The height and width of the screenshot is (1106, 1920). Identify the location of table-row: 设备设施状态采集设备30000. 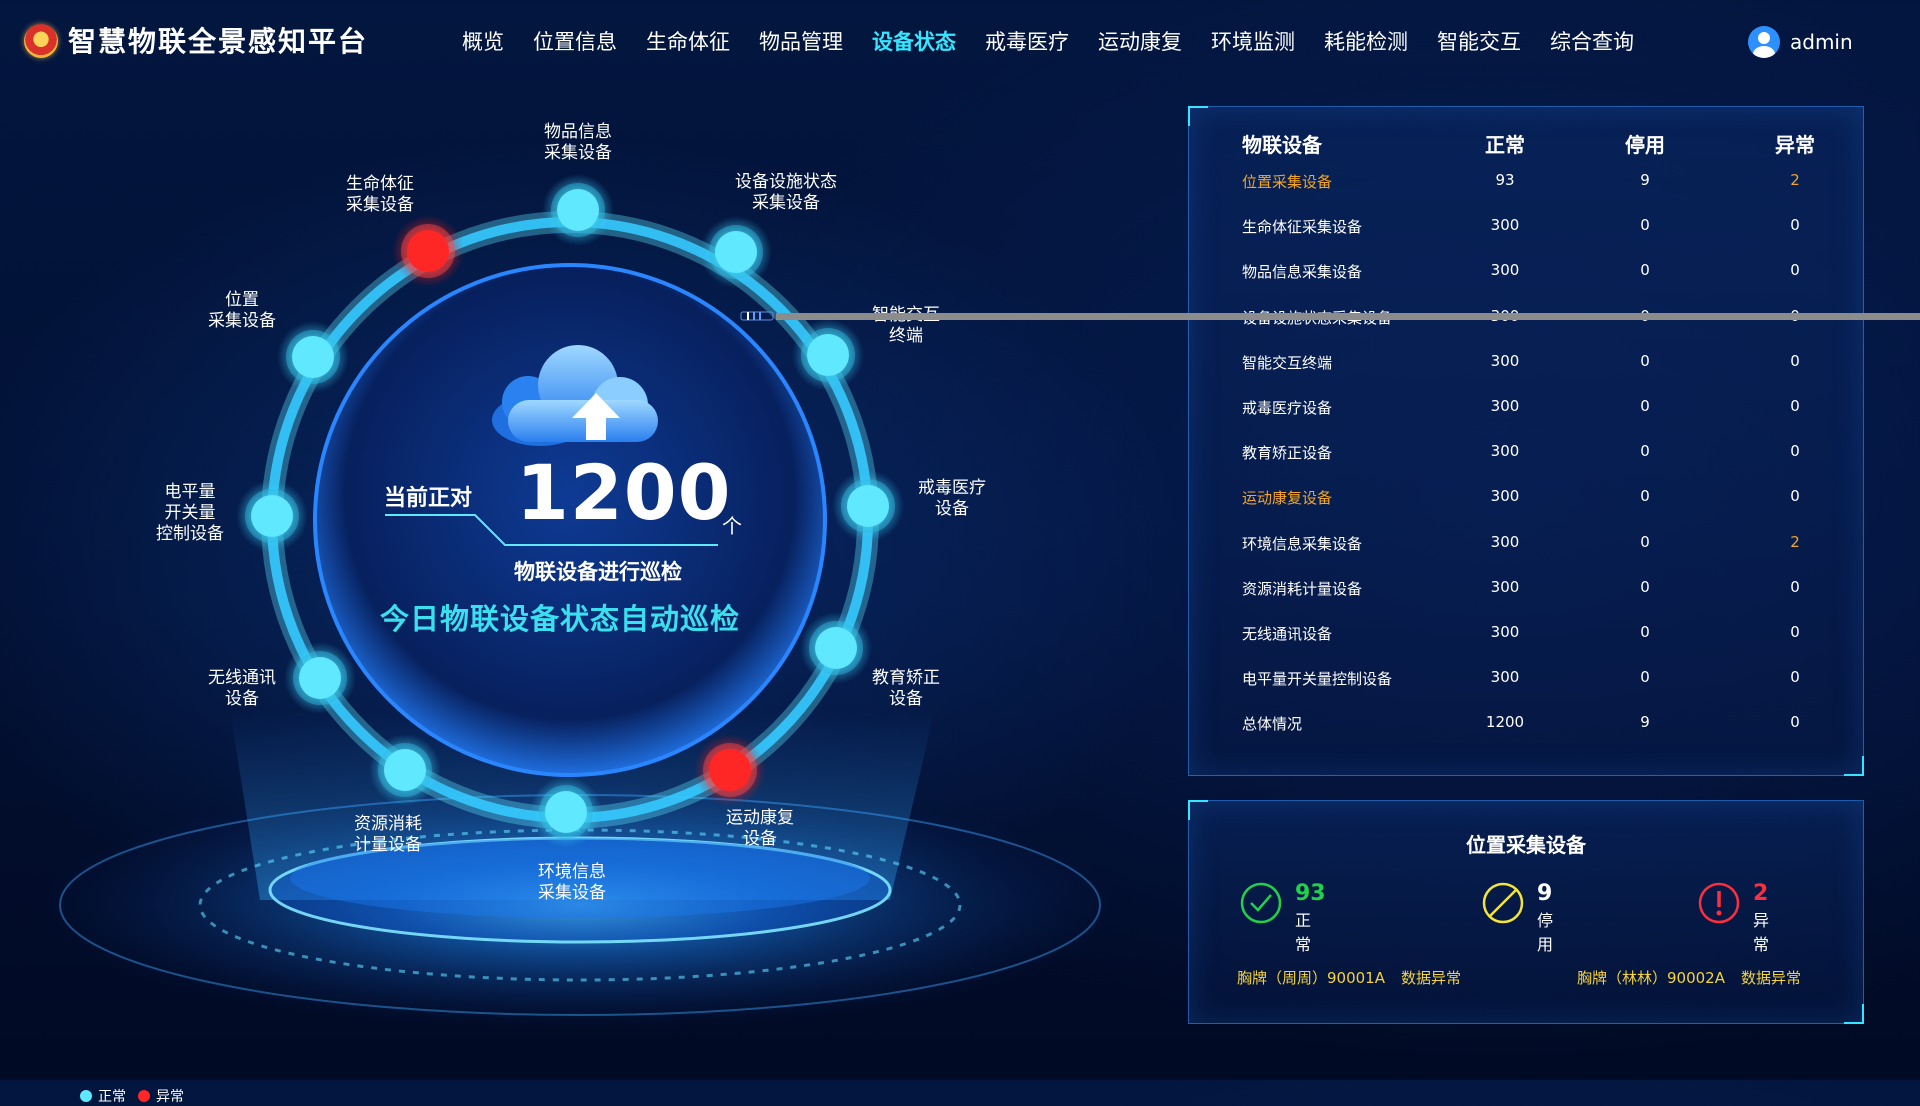
(1526, 322).